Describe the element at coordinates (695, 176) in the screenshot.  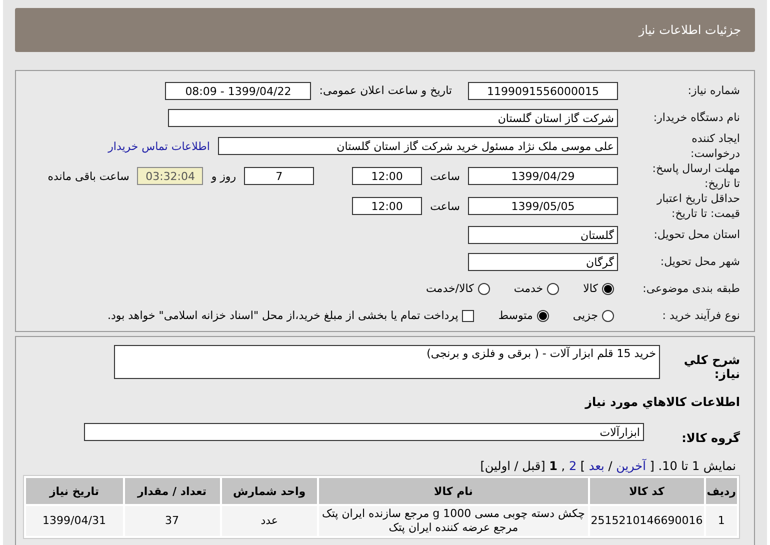
I see `field-label: مهلت ارسال پاسخ: تا تاریخ:` at that location.